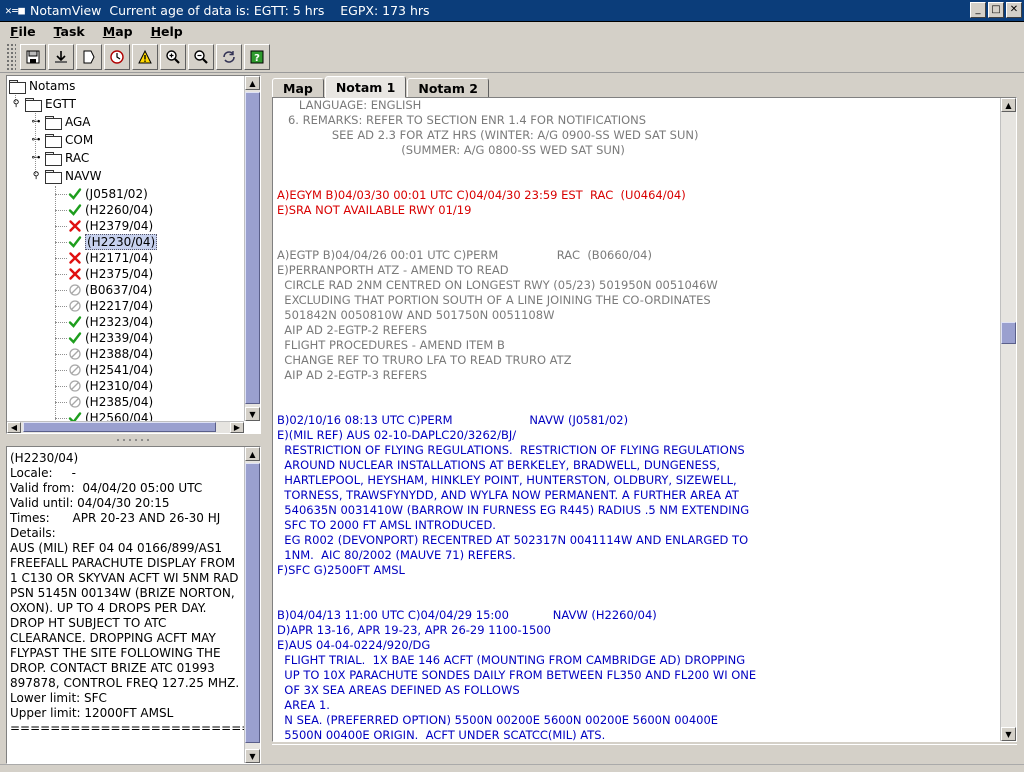 This screenshot has width=1024, height=772. I want to click on tree-item-notam: (H2217/04), so click(110, 306).